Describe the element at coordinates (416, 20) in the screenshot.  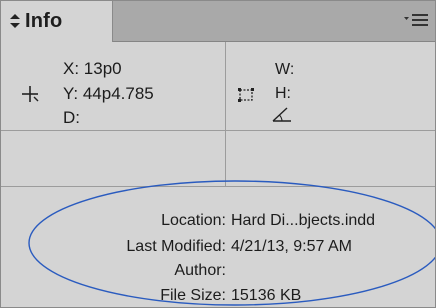
I see `panel-menu-icon` at that location.